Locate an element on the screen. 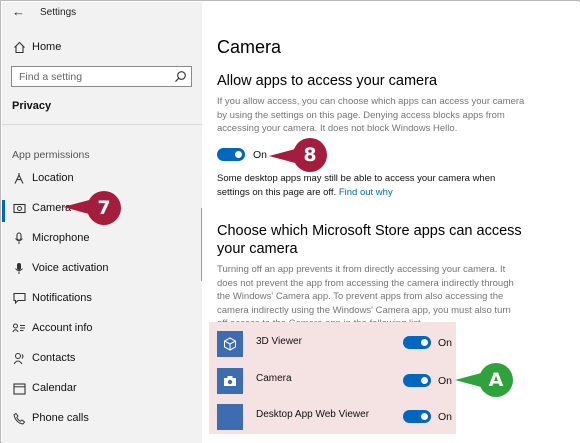 Image resolution: width=580 pixels, height=443 pixels. home-icon is located at coordinates (19, 47).